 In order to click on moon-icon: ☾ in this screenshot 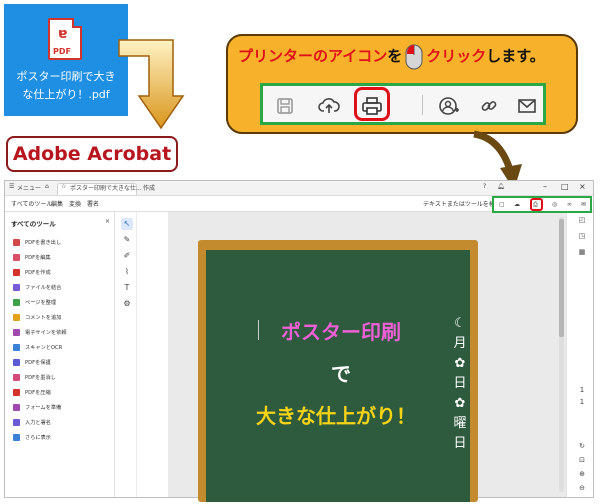, I will do `click(460, 323)`.